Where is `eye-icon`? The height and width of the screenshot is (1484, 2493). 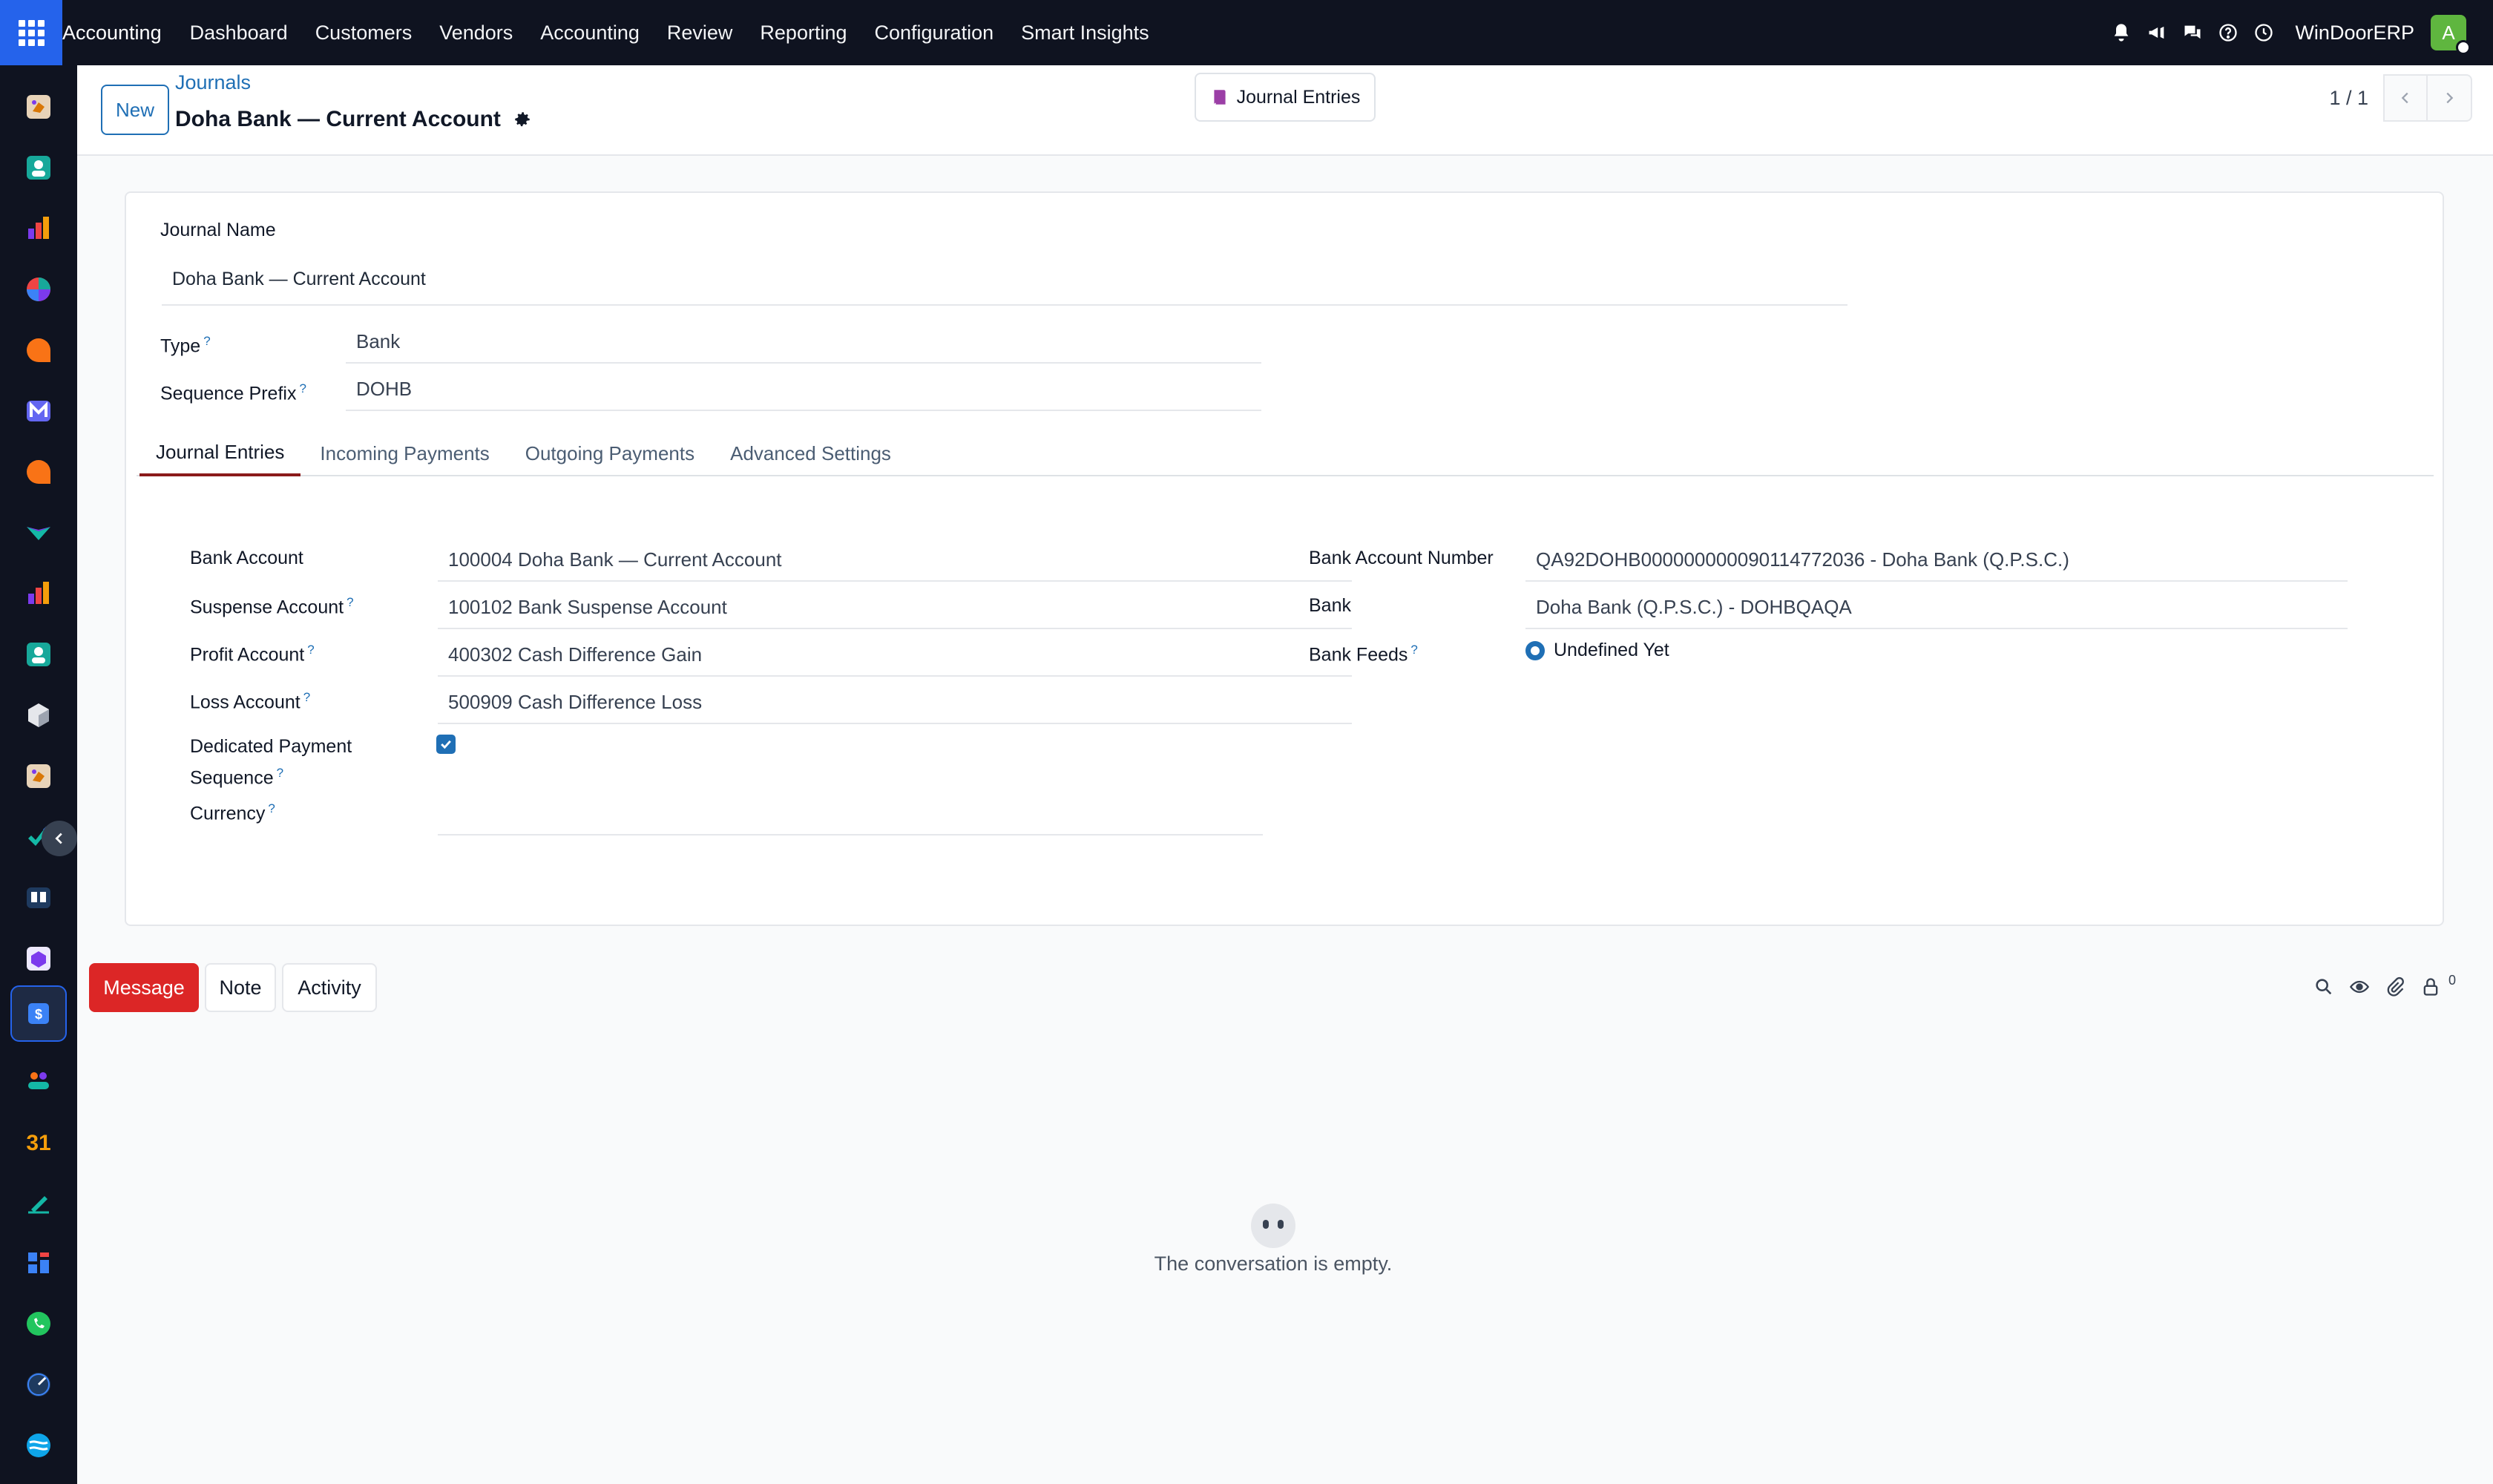 eye-icon is located at coordinates (2359, 987).